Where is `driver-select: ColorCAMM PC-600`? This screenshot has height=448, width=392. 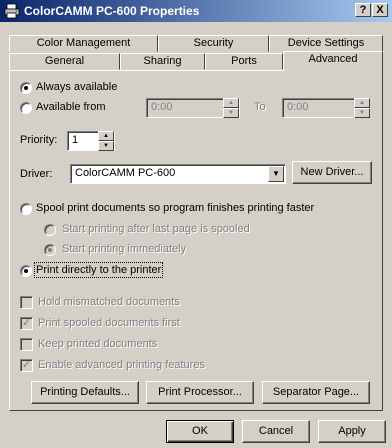
driver-select: ColorCAMM PC-600 is located at coordinates (178, 174).